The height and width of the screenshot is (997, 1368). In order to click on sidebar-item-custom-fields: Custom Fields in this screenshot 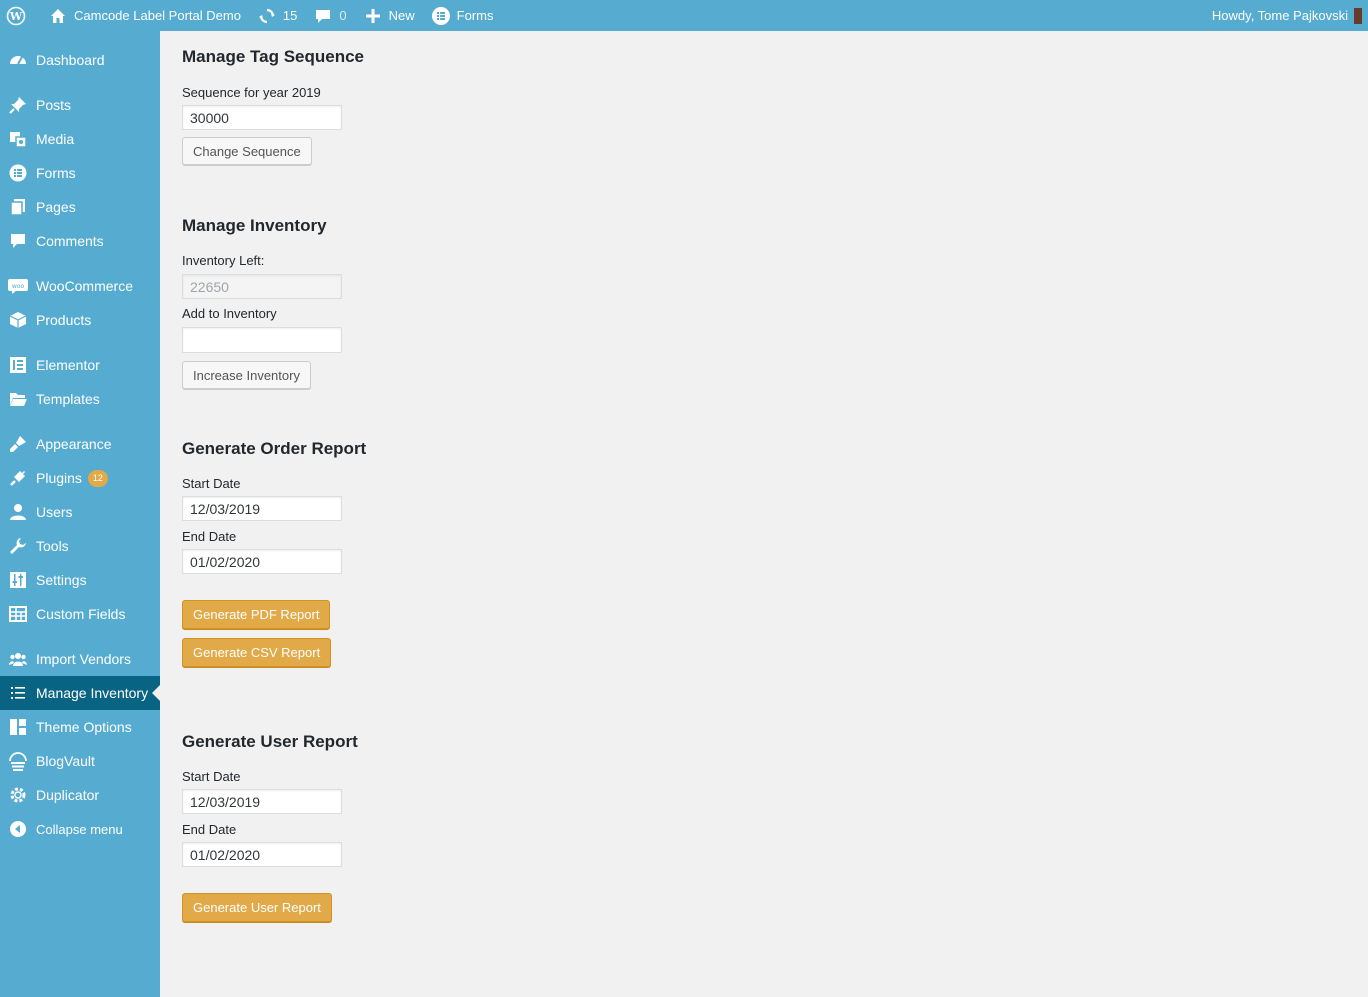, I will do `click(80, 614)`.